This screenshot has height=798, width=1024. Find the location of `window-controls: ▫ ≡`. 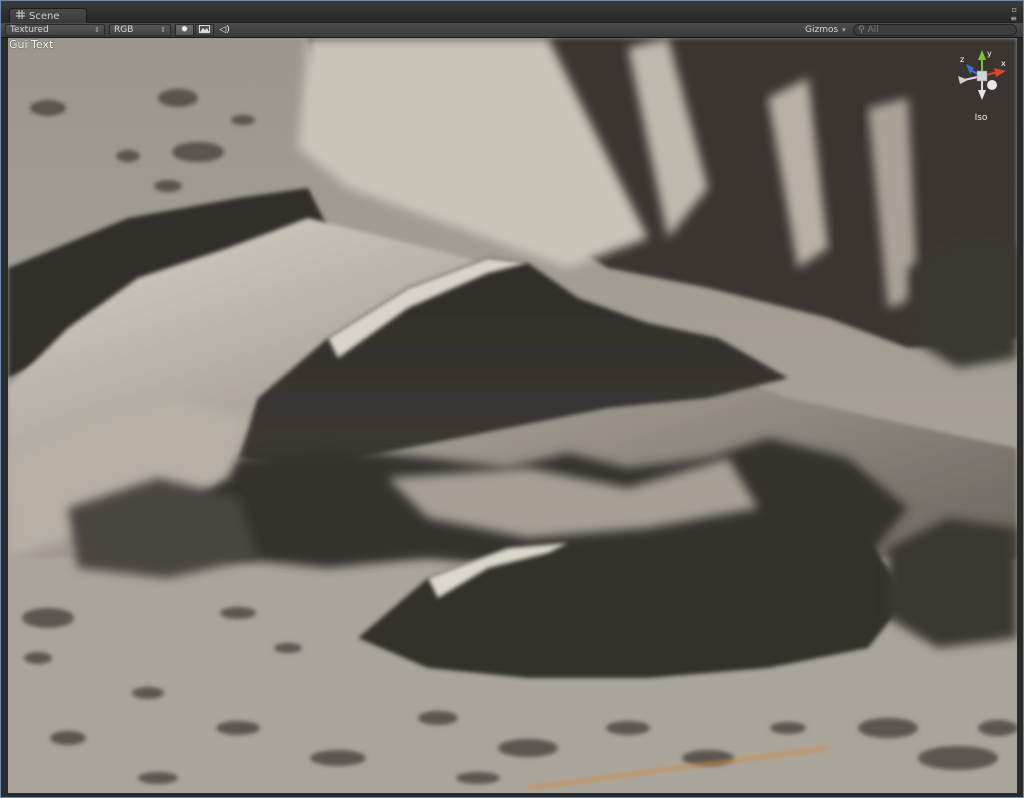

window-controls: ▫ ≡ is located at coordinates (1013, 14).